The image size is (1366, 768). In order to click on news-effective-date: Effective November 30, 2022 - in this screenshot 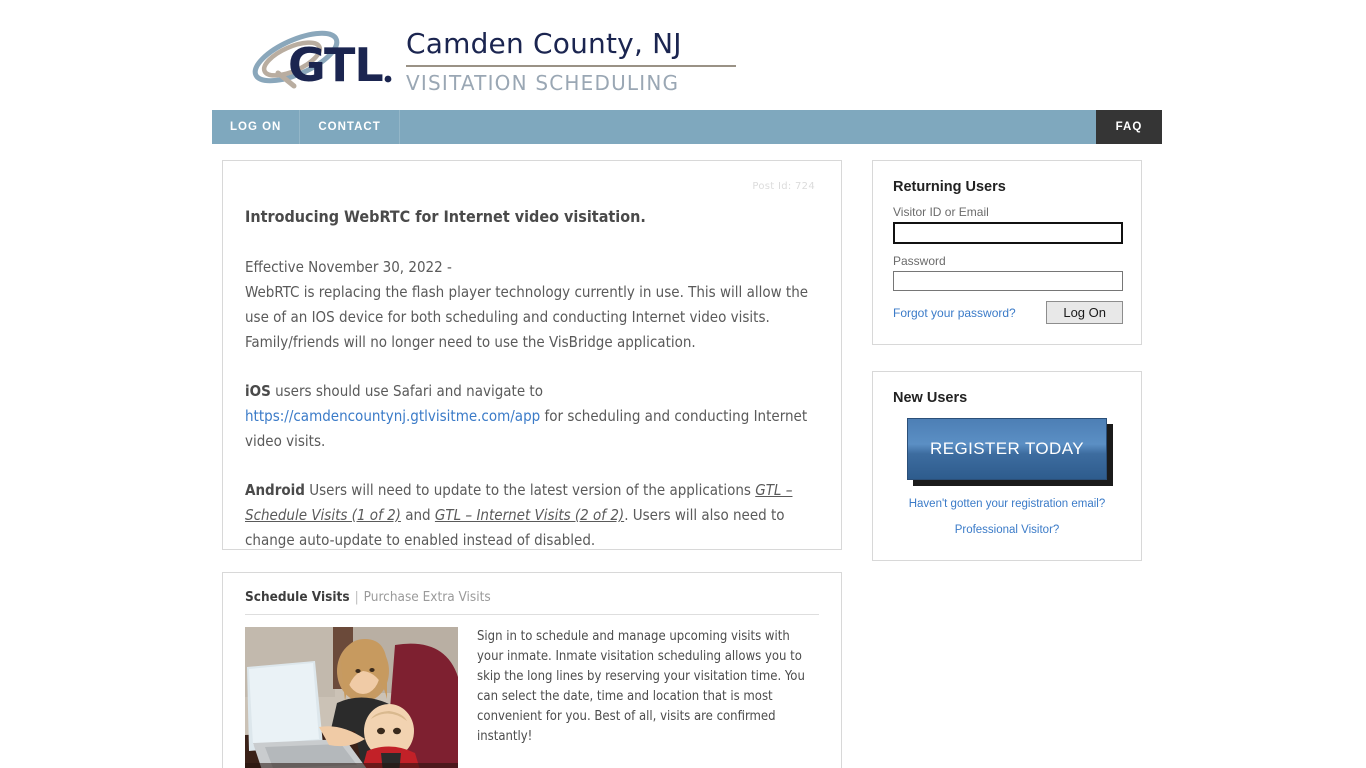, I will do `click(348, 267)`.